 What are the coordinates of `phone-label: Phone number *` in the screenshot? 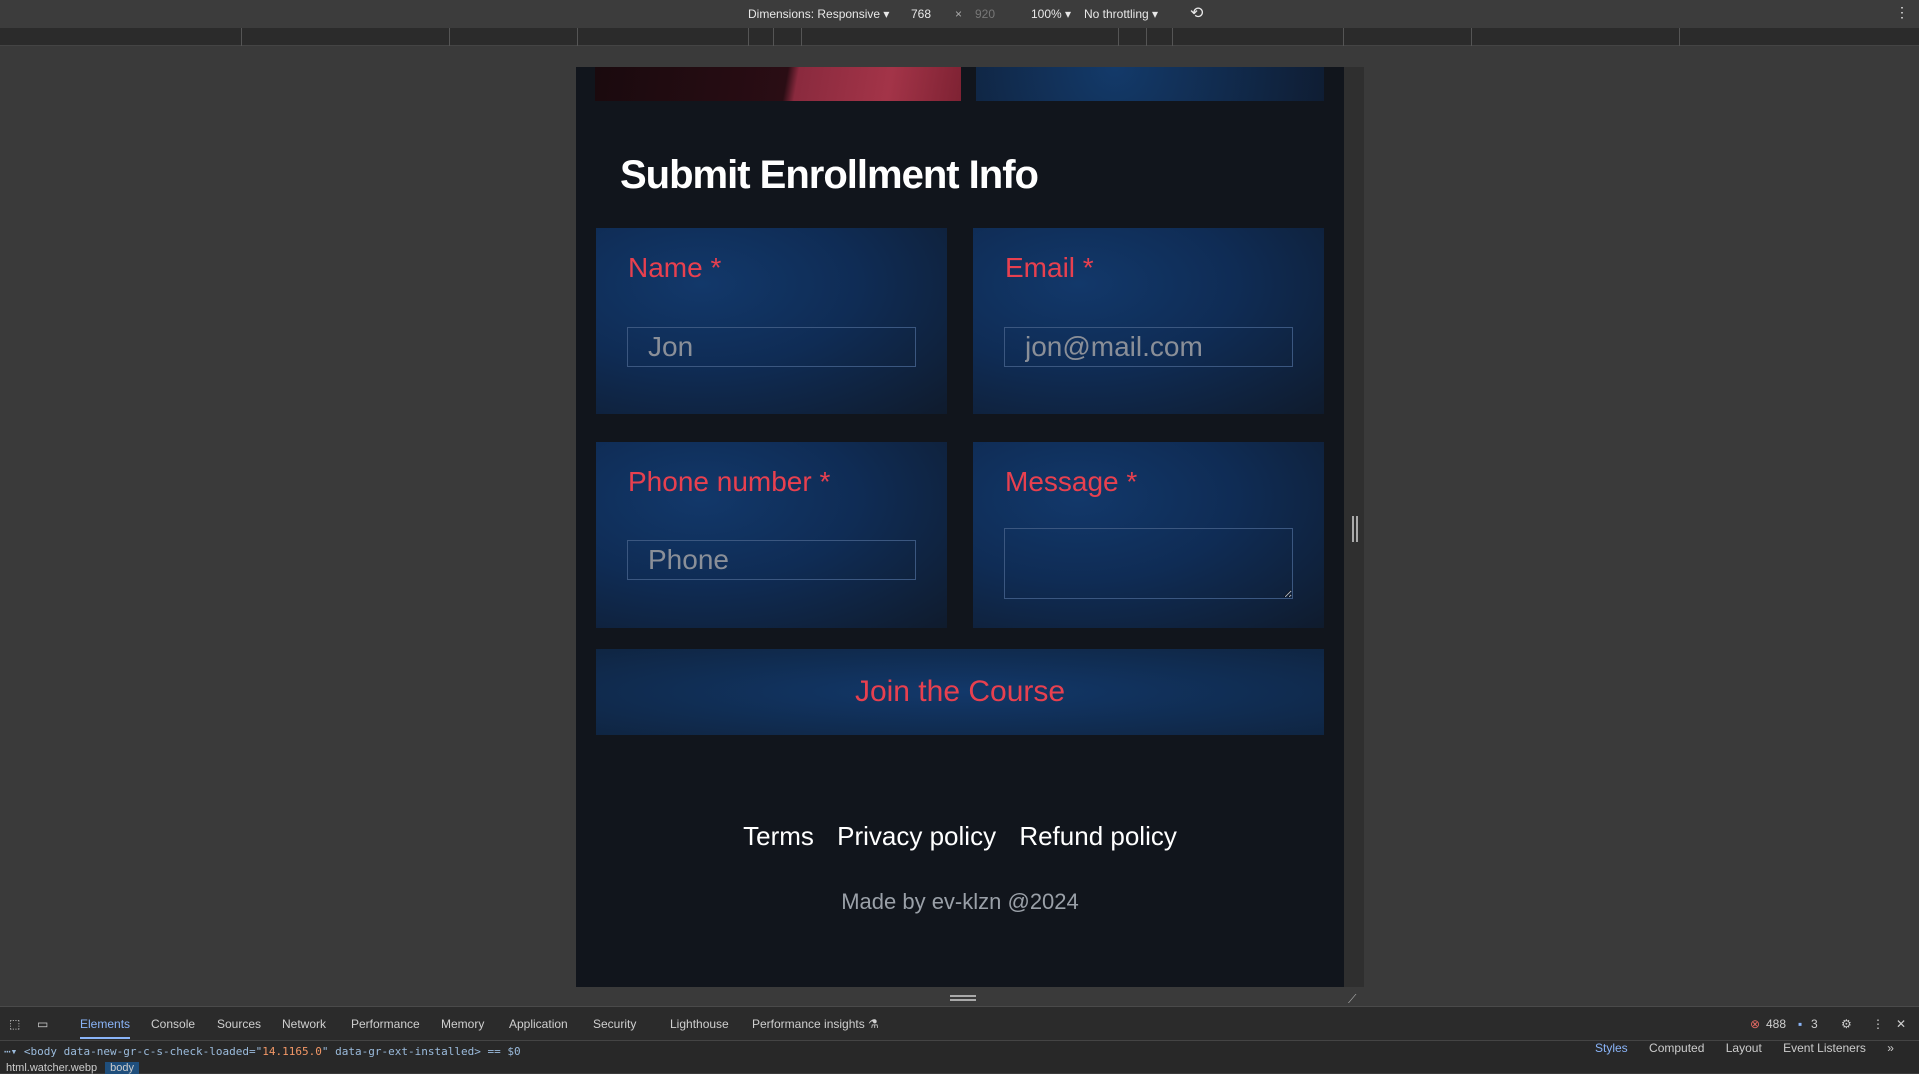 It's located at (729, 481).